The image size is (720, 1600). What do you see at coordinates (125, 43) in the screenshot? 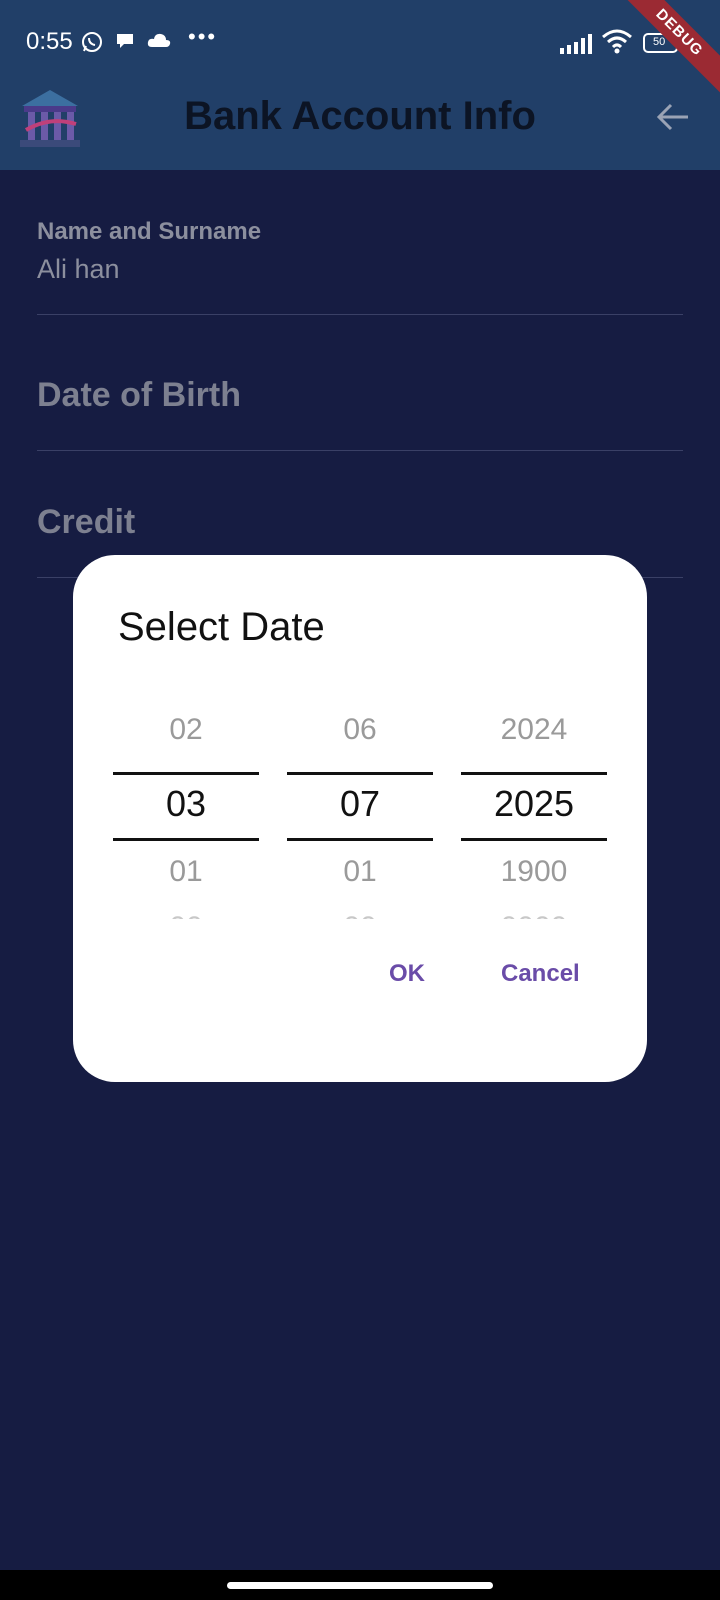
I see `chat-bubble-icon` at bounding box center [125, 43].